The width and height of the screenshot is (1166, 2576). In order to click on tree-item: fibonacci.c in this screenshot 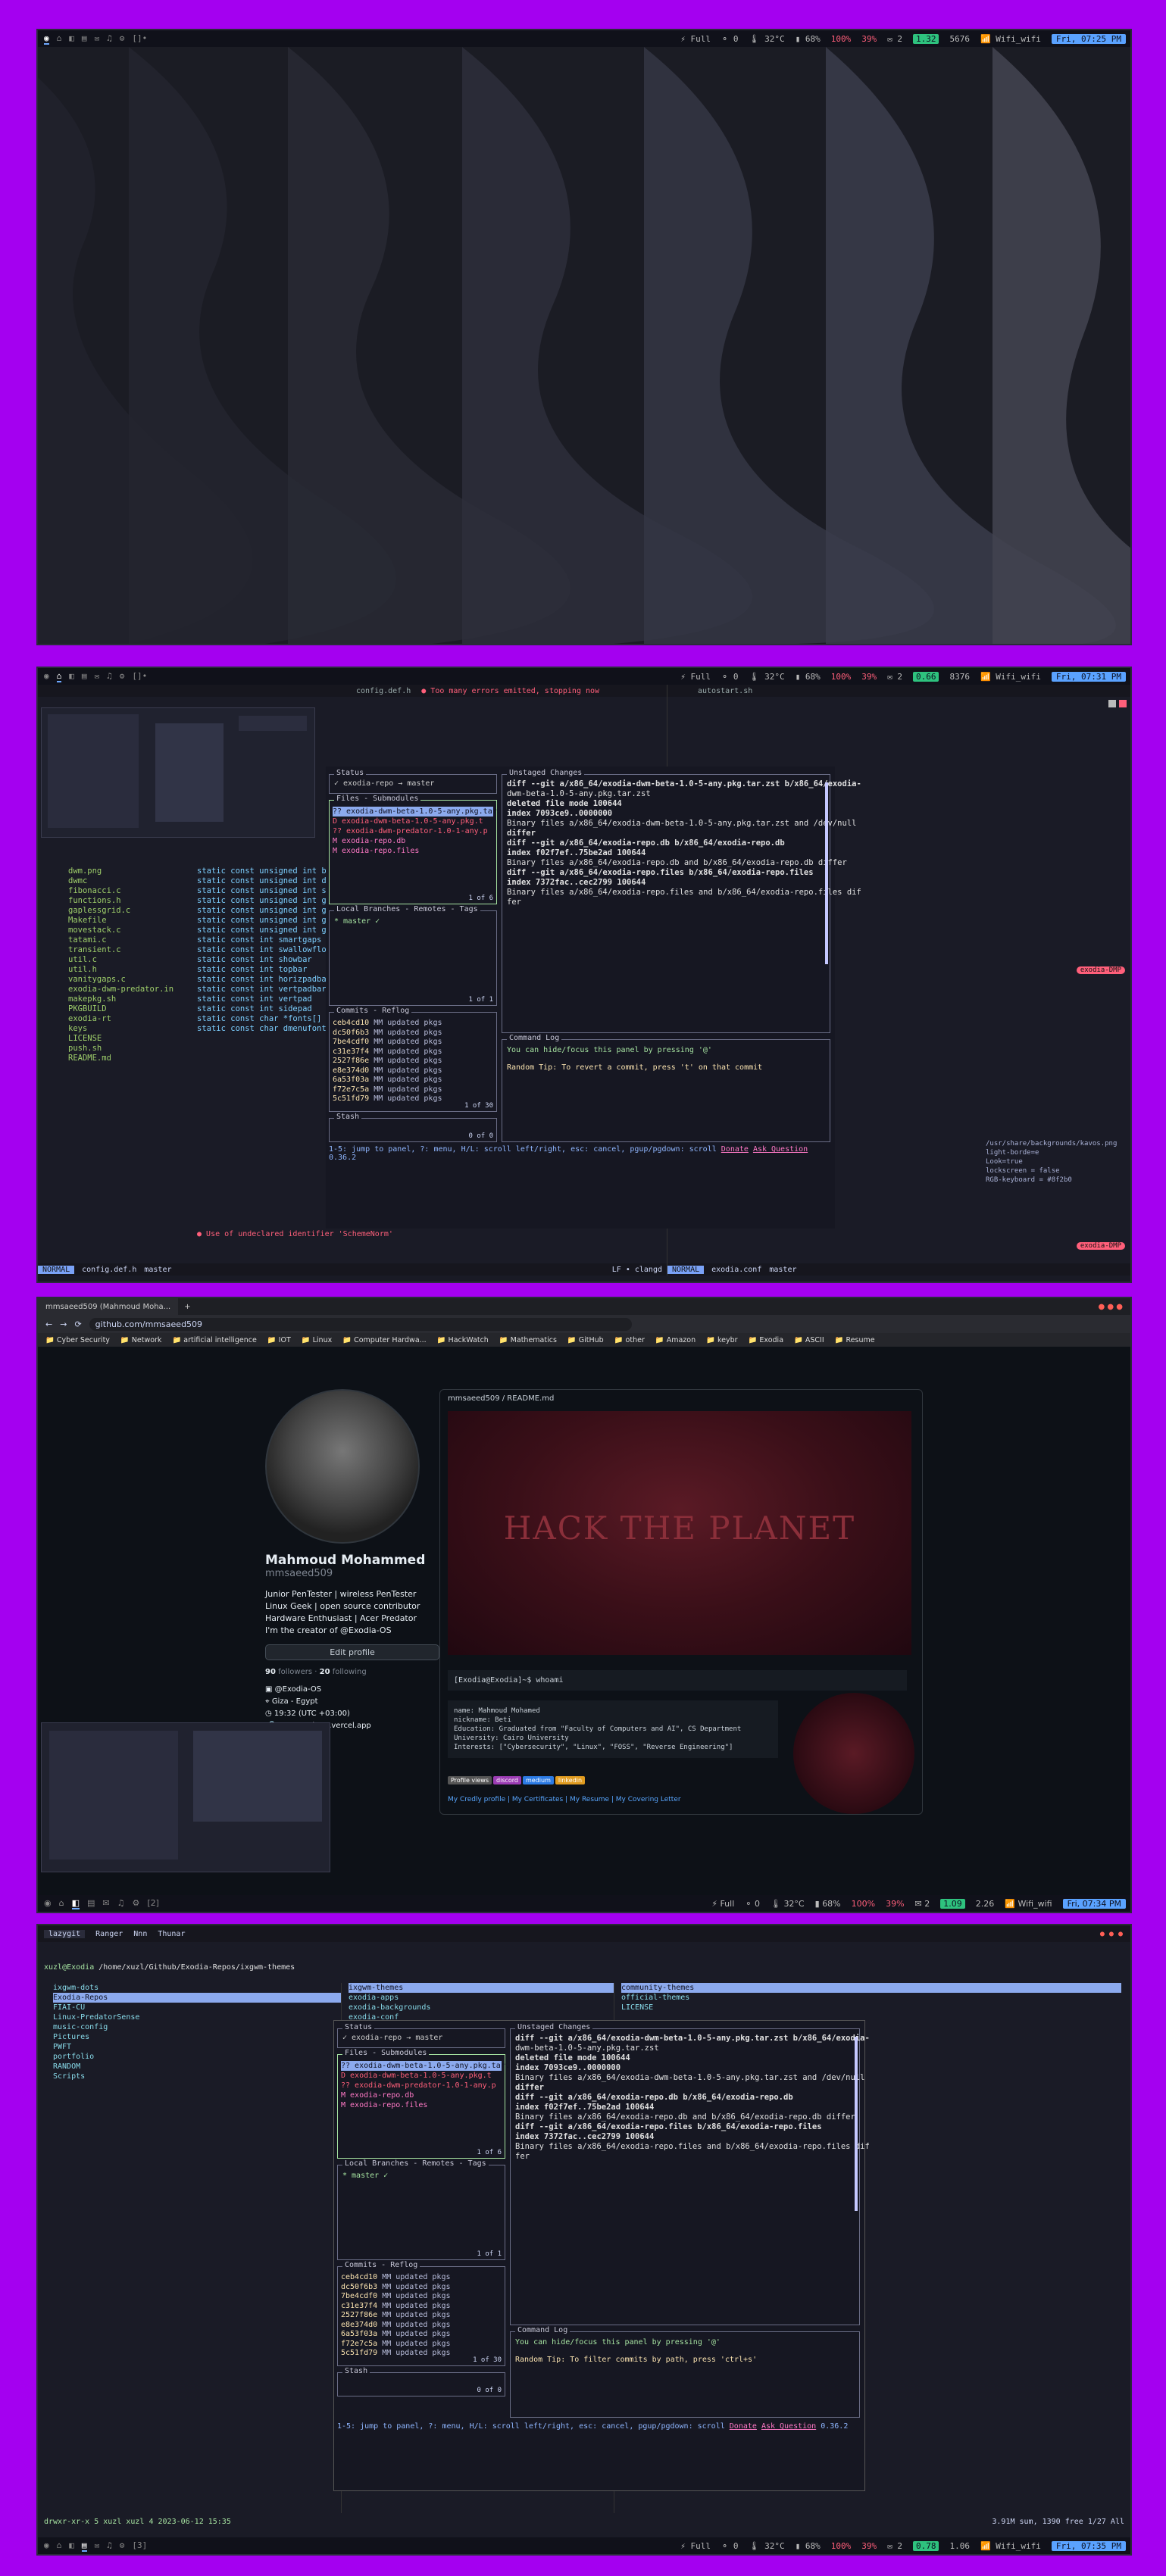, I will do `click(120, 891)`.